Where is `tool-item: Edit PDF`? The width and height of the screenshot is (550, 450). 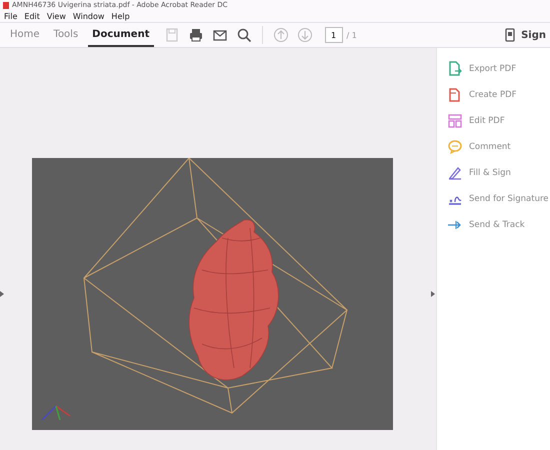
tool-item: Edit PDF is located at coordinates (493, 121).